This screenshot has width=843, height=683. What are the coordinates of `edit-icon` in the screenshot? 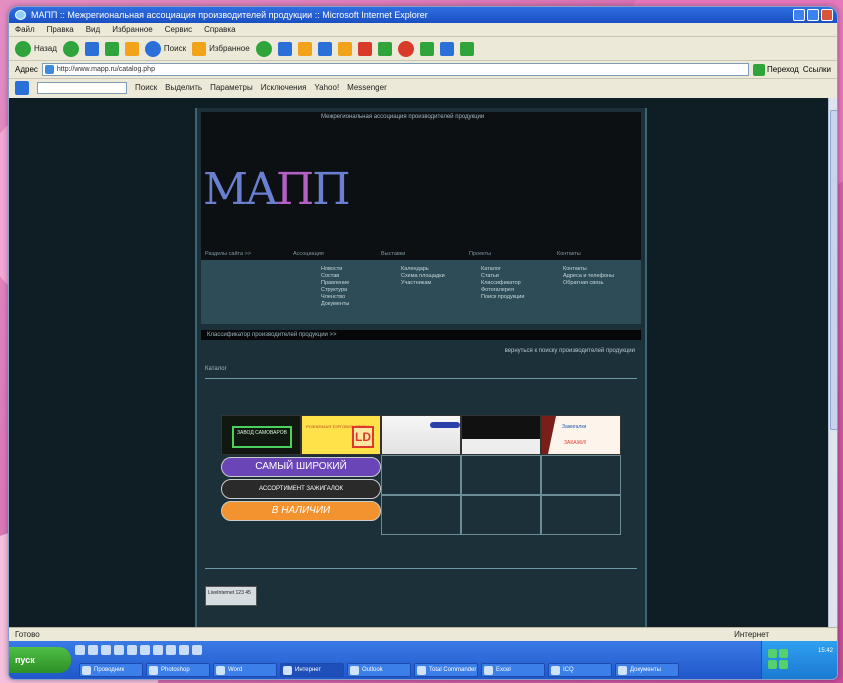 It's located at (344, 48).